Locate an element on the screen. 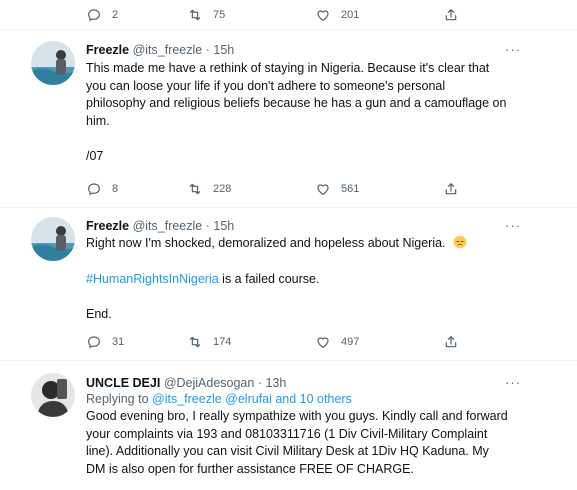 The height and width of the screenshot is (490, 577). thread-counter: /07 is located at coordinates (95, 156).